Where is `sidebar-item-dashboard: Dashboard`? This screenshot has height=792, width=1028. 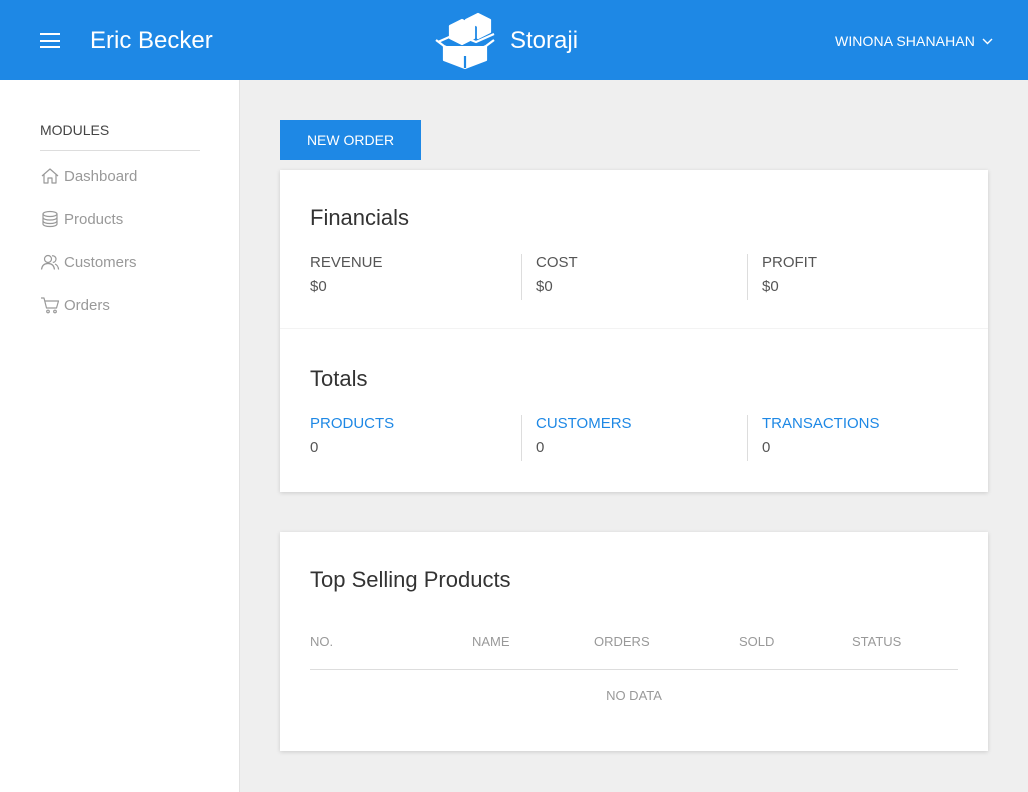
sidebar-item-dashboard: Dashboard is located at coordinates (88, 176).